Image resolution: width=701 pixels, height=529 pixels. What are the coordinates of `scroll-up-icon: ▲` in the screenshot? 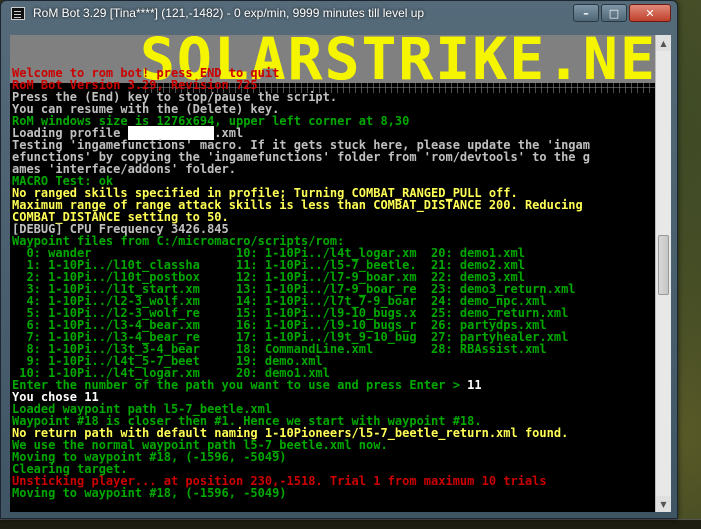 It's located at (663, 43).